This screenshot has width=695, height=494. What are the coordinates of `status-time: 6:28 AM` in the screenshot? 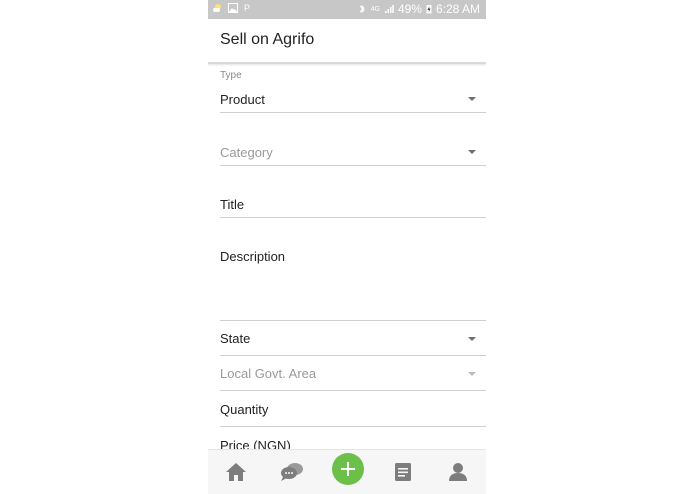 It's located at (457, 9).